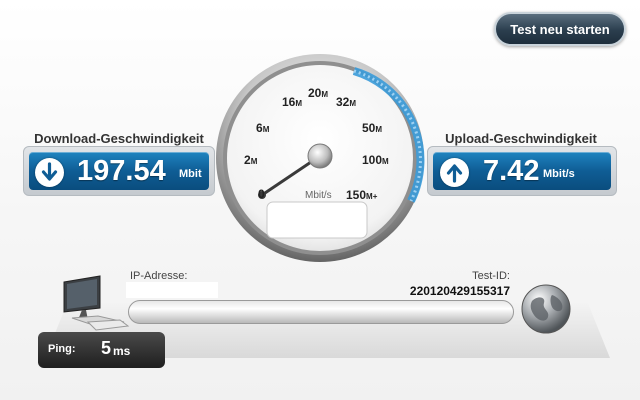  Describe the element at coordinates (49, 172) in the screenshot. I see `arrow-down-icon` at that location.